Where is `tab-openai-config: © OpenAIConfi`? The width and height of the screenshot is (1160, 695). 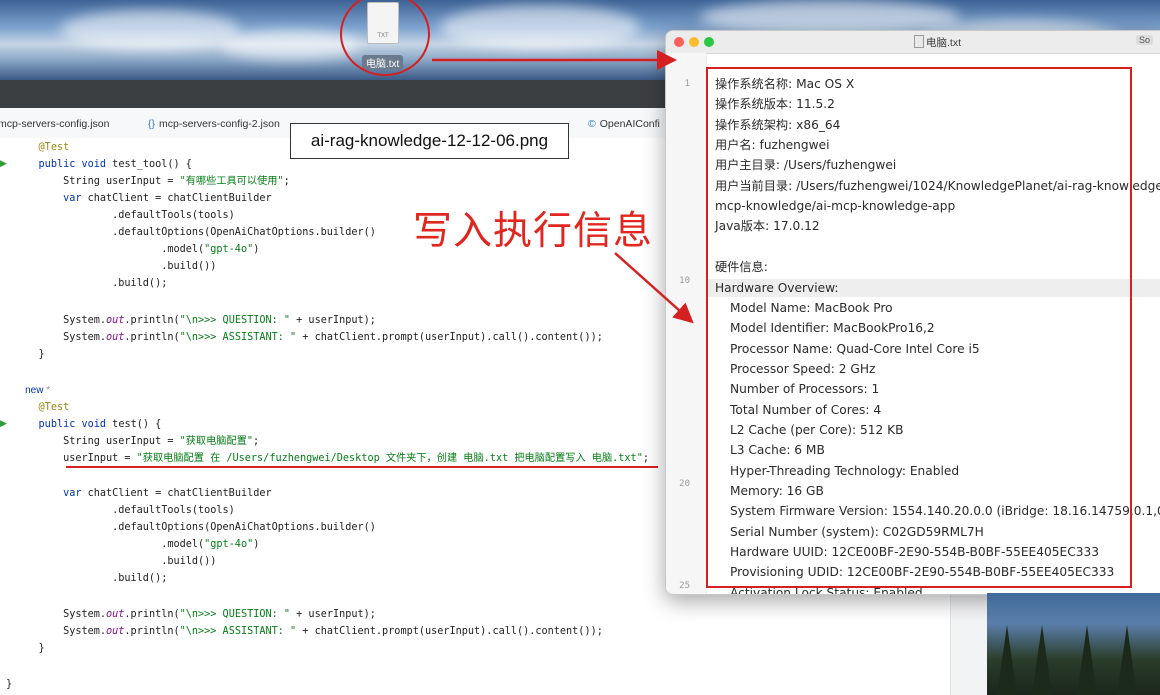
tab-openai-config: © OpenAIConfi is located at coordinates (624, 124).